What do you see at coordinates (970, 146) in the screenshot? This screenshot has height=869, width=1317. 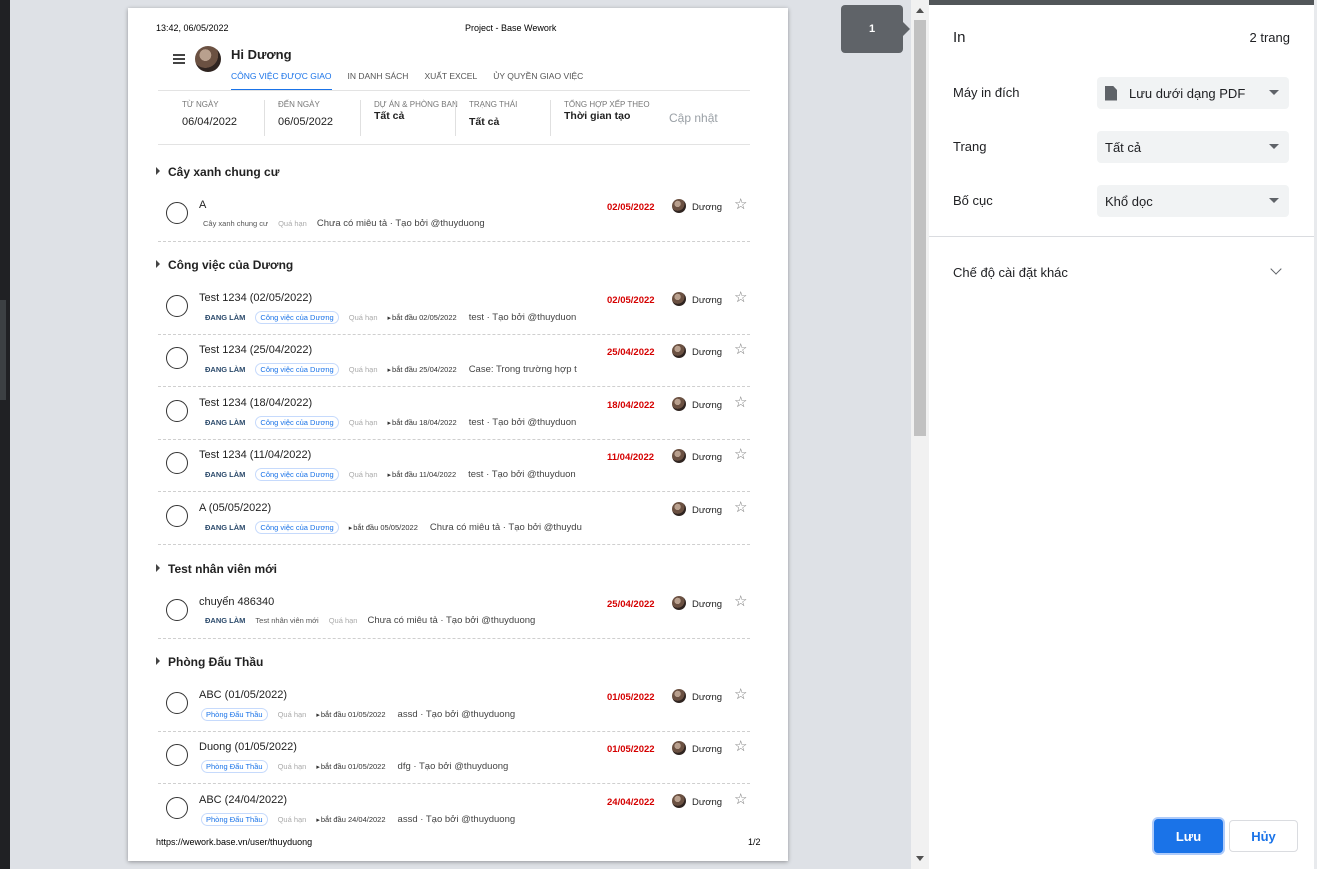 I see `pages-label: Trang` at bounding box center [970, 146].